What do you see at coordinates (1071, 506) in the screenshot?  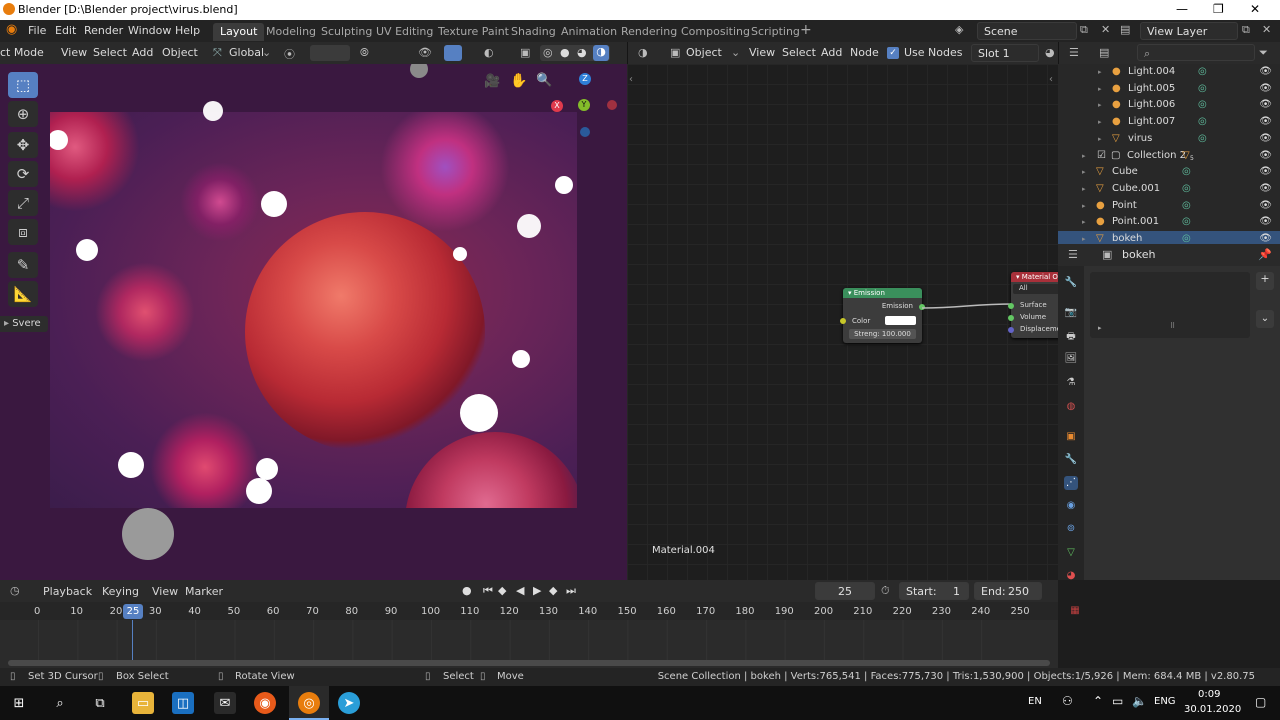 I see `physics-tab-icon: ◉` at bounding box center [1071, 506].